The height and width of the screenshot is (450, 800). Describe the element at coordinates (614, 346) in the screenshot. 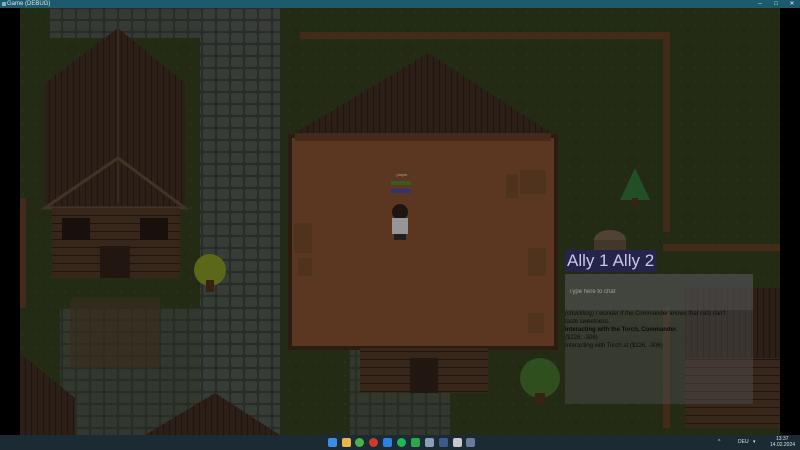

I see `chat-message: Interacting with Torch at ($226, -306)` at that location.